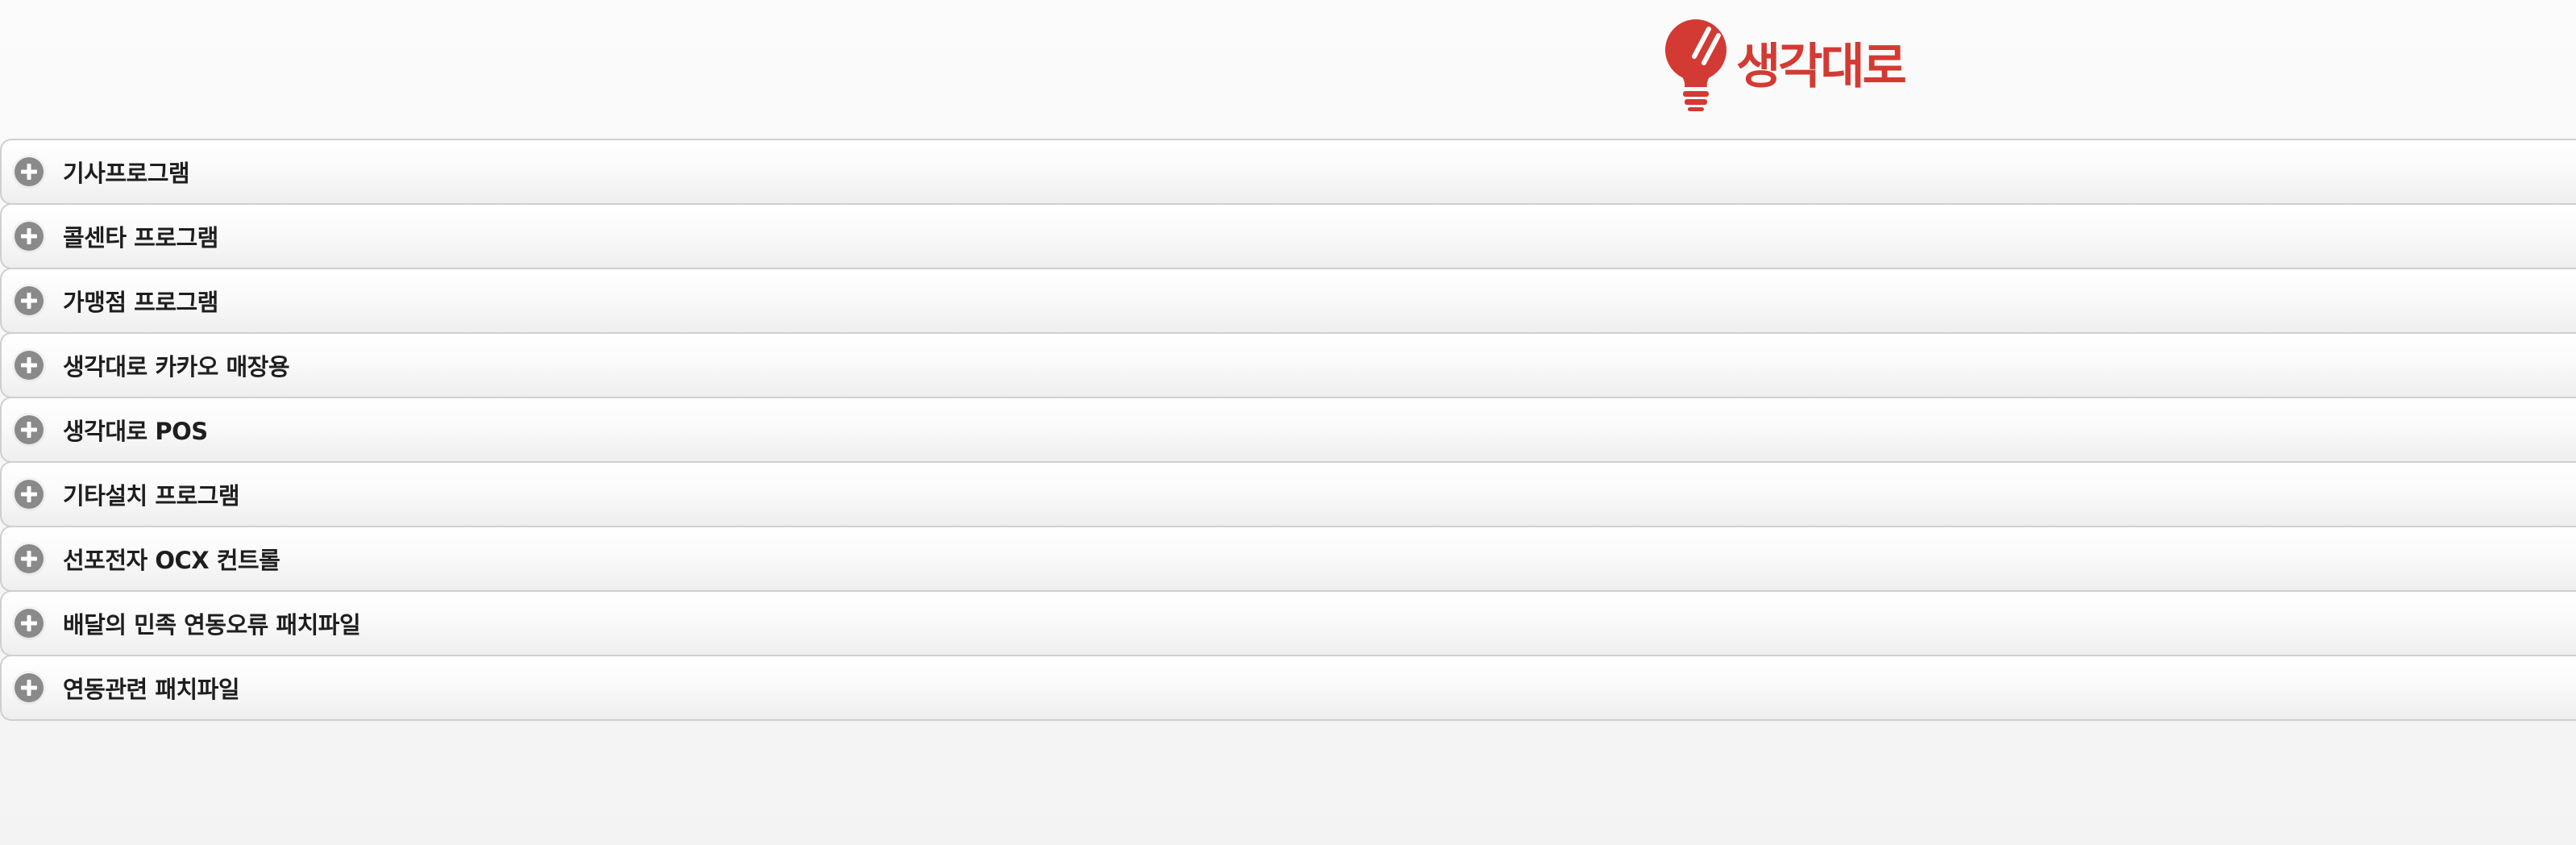 This screenshot has width=2576, height=845. I want to click on accordion-item-baemin-patch: 배달의 민족 연동오류 패치파일, so click(1288, 623).